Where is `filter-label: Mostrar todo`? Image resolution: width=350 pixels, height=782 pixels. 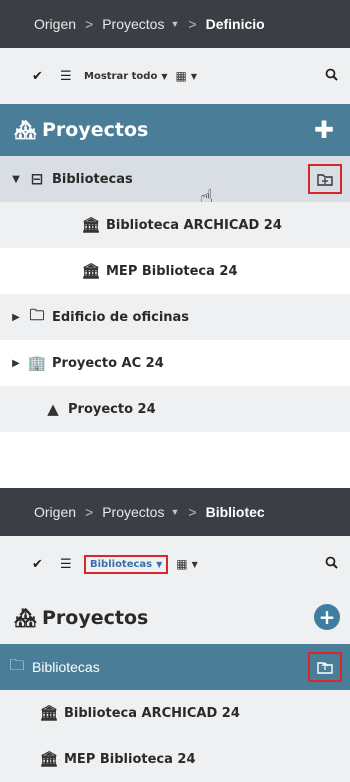
filter-label: Mostrar todo is located at coordinates (121, 76).